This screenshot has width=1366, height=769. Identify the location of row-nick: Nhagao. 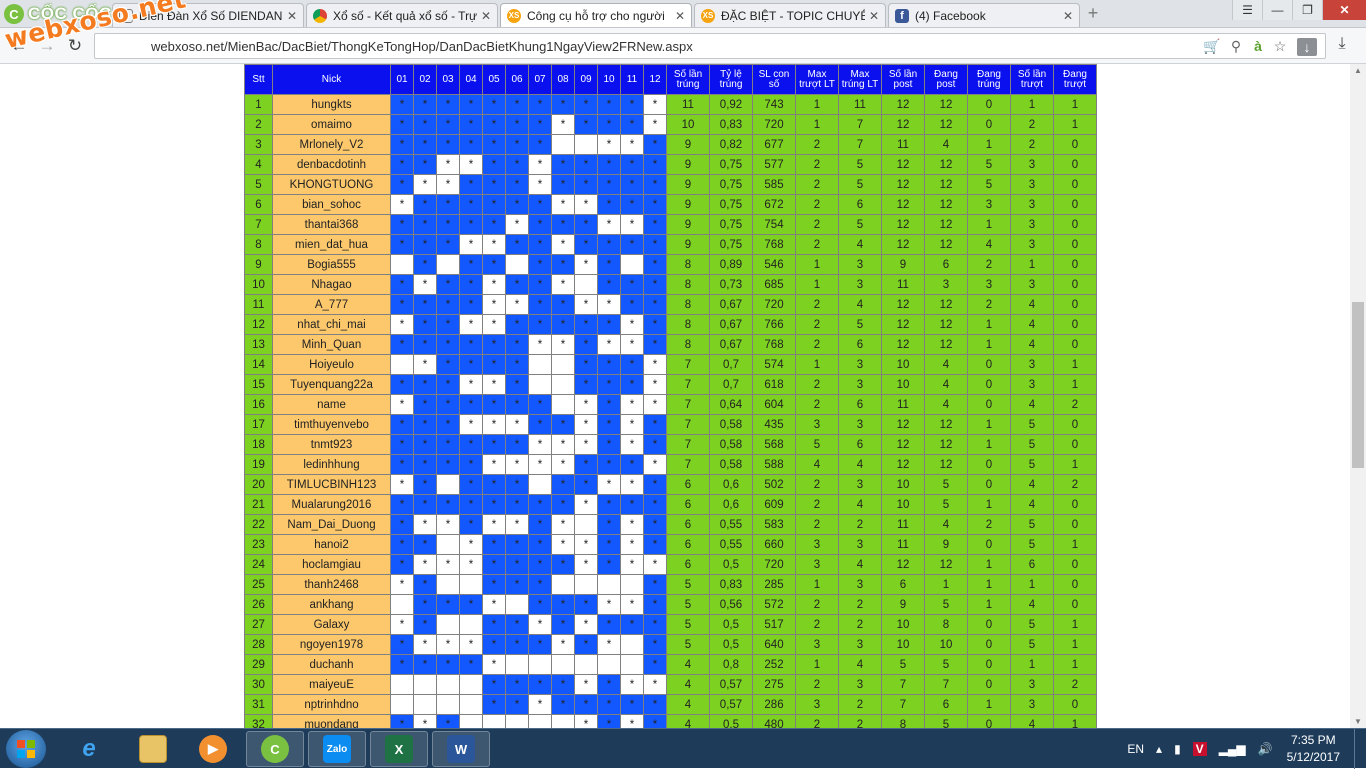
(331, 284).